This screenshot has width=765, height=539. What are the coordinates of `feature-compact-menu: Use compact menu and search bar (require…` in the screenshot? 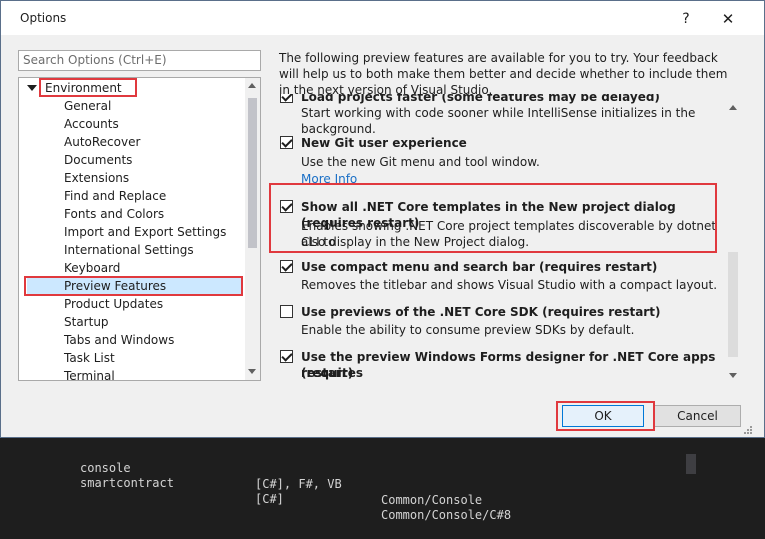 It's located at (498, 276).